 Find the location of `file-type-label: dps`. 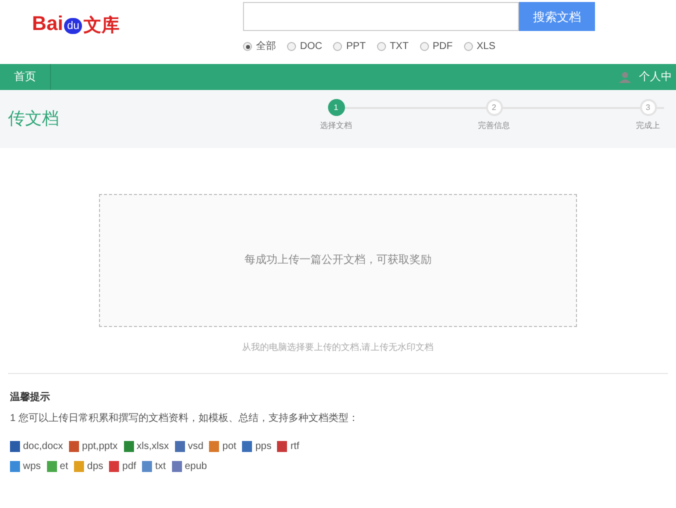

file-type-label: dps is located at coordinates (95, 467).